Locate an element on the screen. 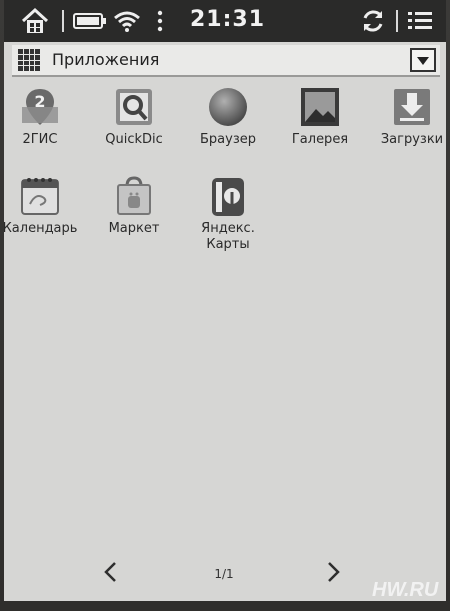 This screenshot has width=450, height=611. prev-page-arrow-icon is located at coordinates (112, 572).